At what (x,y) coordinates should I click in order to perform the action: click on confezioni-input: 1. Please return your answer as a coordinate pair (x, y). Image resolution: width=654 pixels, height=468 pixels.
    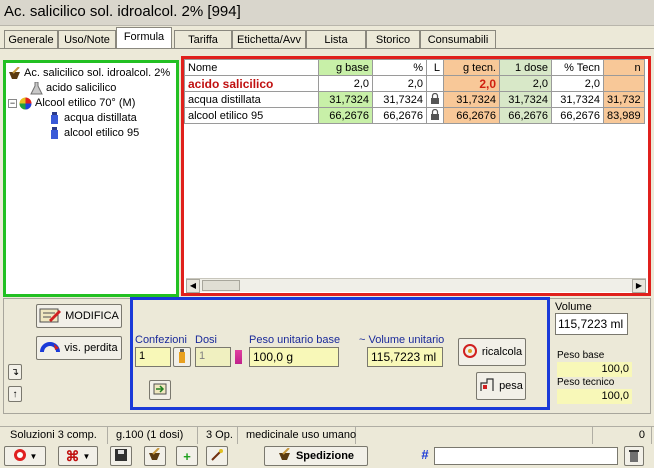
    Looking at the image, I should click on (153, 357).